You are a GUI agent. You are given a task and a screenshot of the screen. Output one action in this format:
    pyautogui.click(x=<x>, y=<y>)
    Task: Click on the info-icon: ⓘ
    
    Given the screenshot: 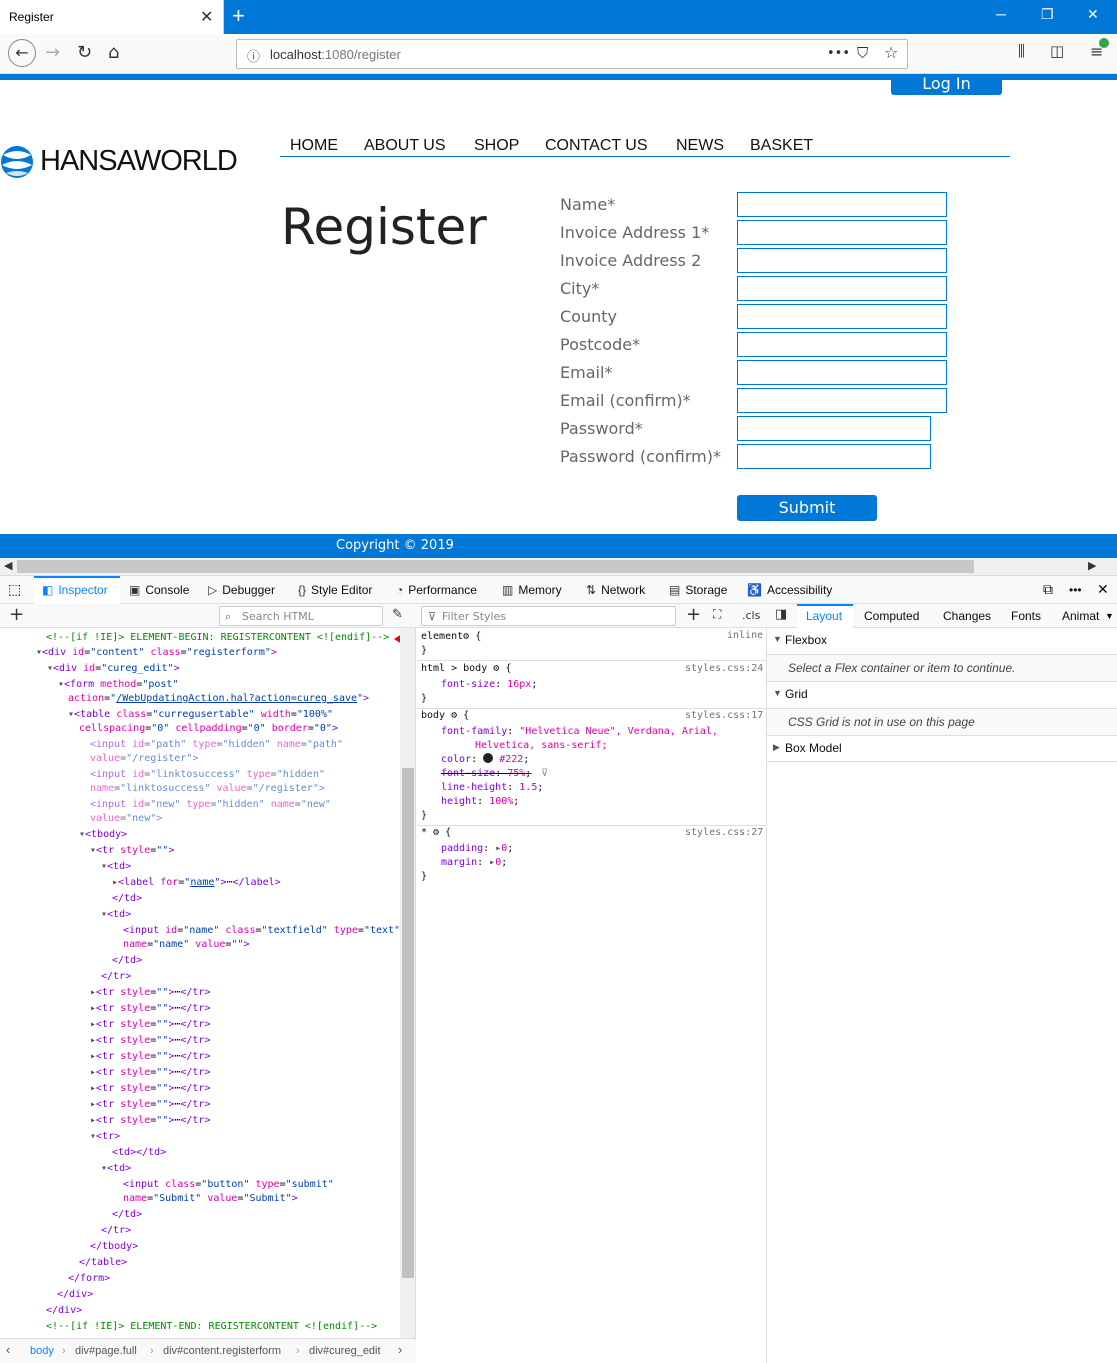 What is the action you would take?
    pyautogui.click(x=253, y=55)
    